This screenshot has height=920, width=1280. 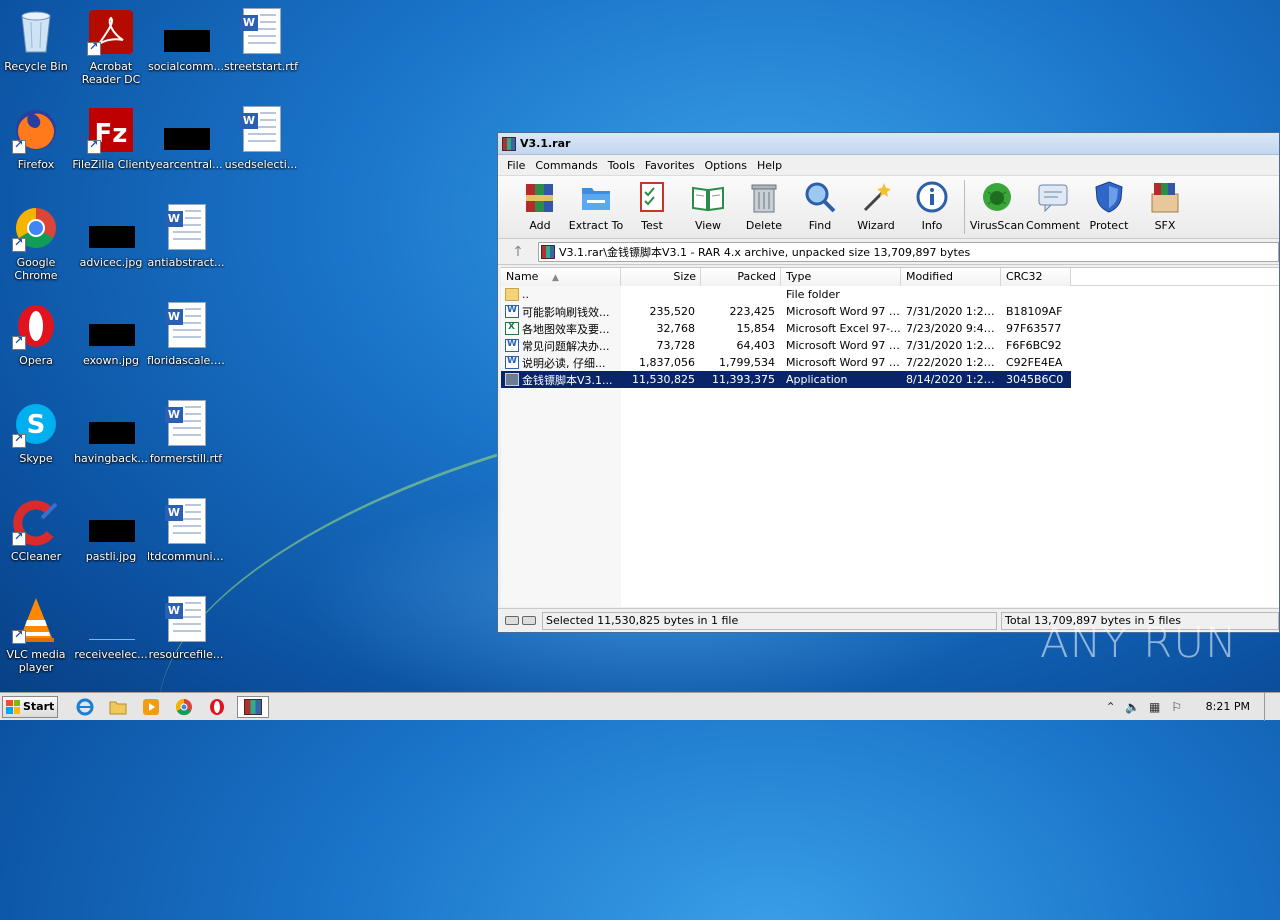 I want to click on wizard-button: Wizard, so click(x=876, y=206).